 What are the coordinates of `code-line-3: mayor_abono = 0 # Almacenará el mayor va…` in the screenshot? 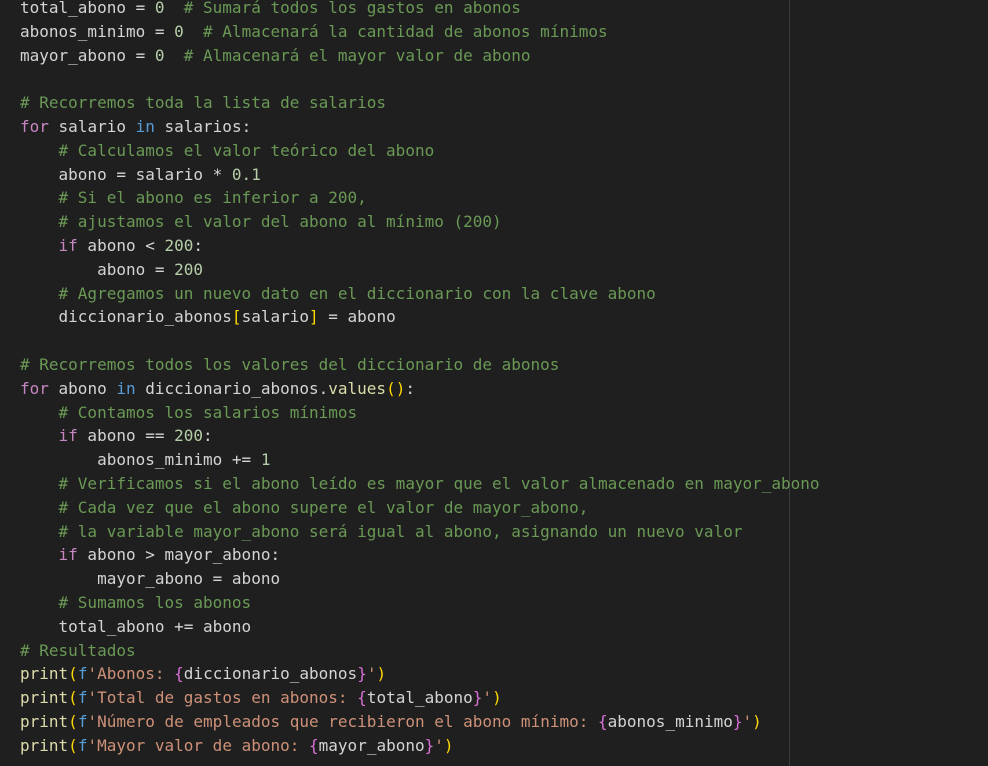 It's located at (420, 56).